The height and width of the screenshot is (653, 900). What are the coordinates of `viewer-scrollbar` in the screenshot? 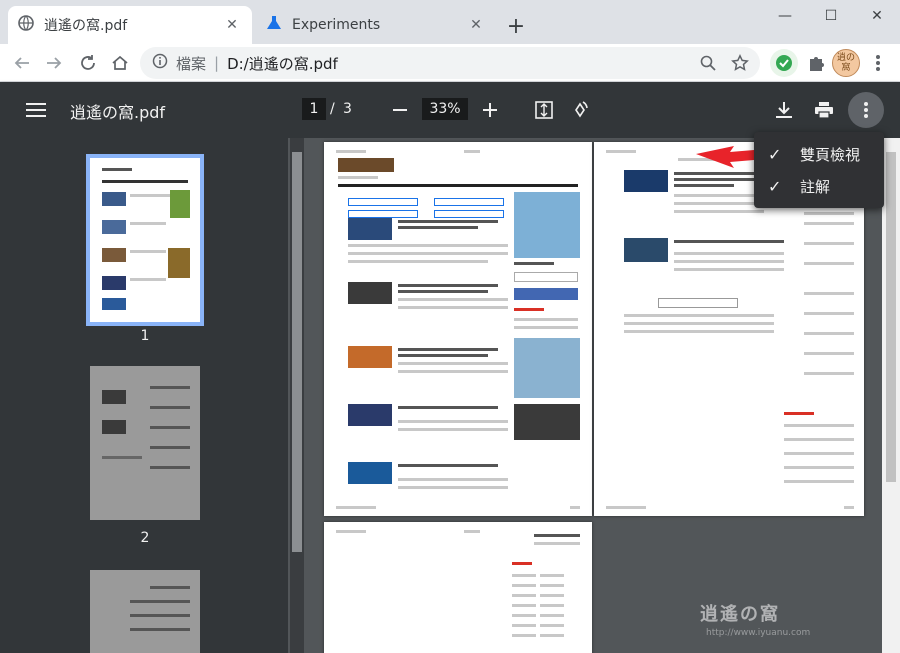 It's located at (891, 395).